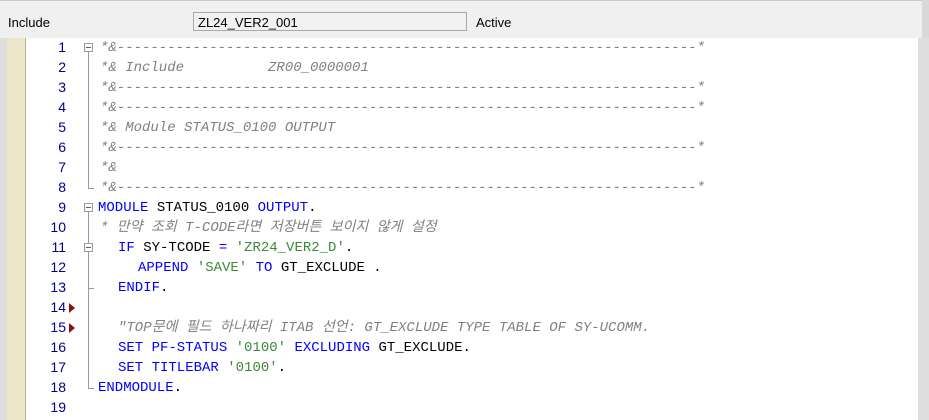 This screenshot has height=420, width=929. What do you see at coordinates (459, 388) in the screenshot?
I see `code-line: 18 ENDMODULE.` at bounding box center [459, 388].